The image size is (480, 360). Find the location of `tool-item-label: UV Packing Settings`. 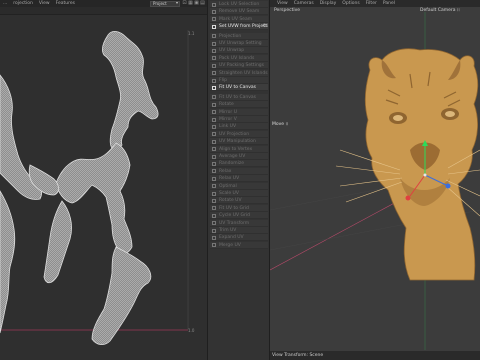

tool-item-label: UV Packing Settings is located at coordinates (241, 66).